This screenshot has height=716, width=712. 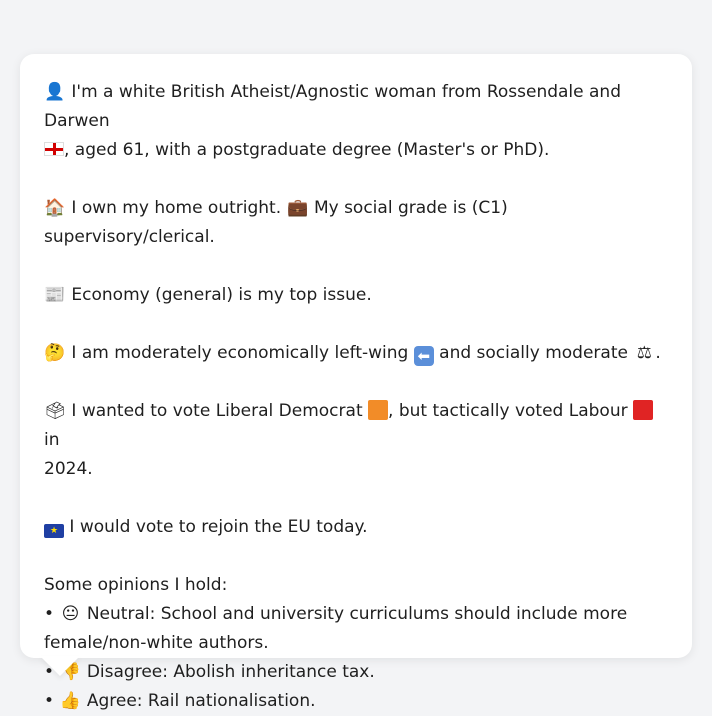 I want to click on speech-bubble-tail, so click(x=60, y=666).